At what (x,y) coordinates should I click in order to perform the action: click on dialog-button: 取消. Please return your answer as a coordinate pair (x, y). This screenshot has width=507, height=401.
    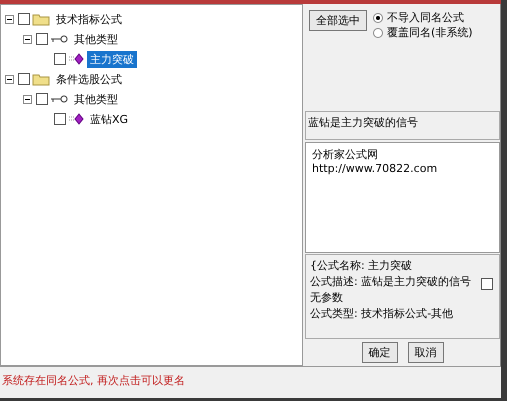
    Looking at the image, I should click on (426, 352).